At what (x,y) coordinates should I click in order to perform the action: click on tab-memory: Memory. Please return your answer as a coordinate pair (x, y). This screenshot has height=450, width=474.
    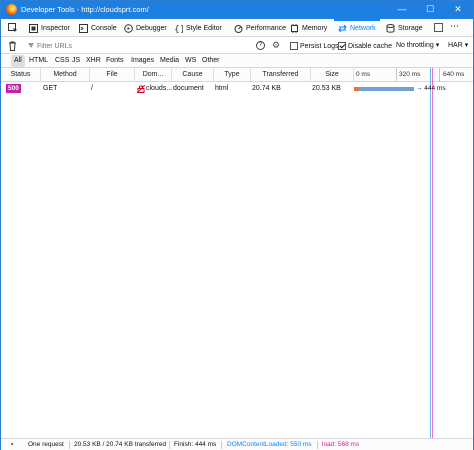
    Looking at the image, I should click on (308, 28).